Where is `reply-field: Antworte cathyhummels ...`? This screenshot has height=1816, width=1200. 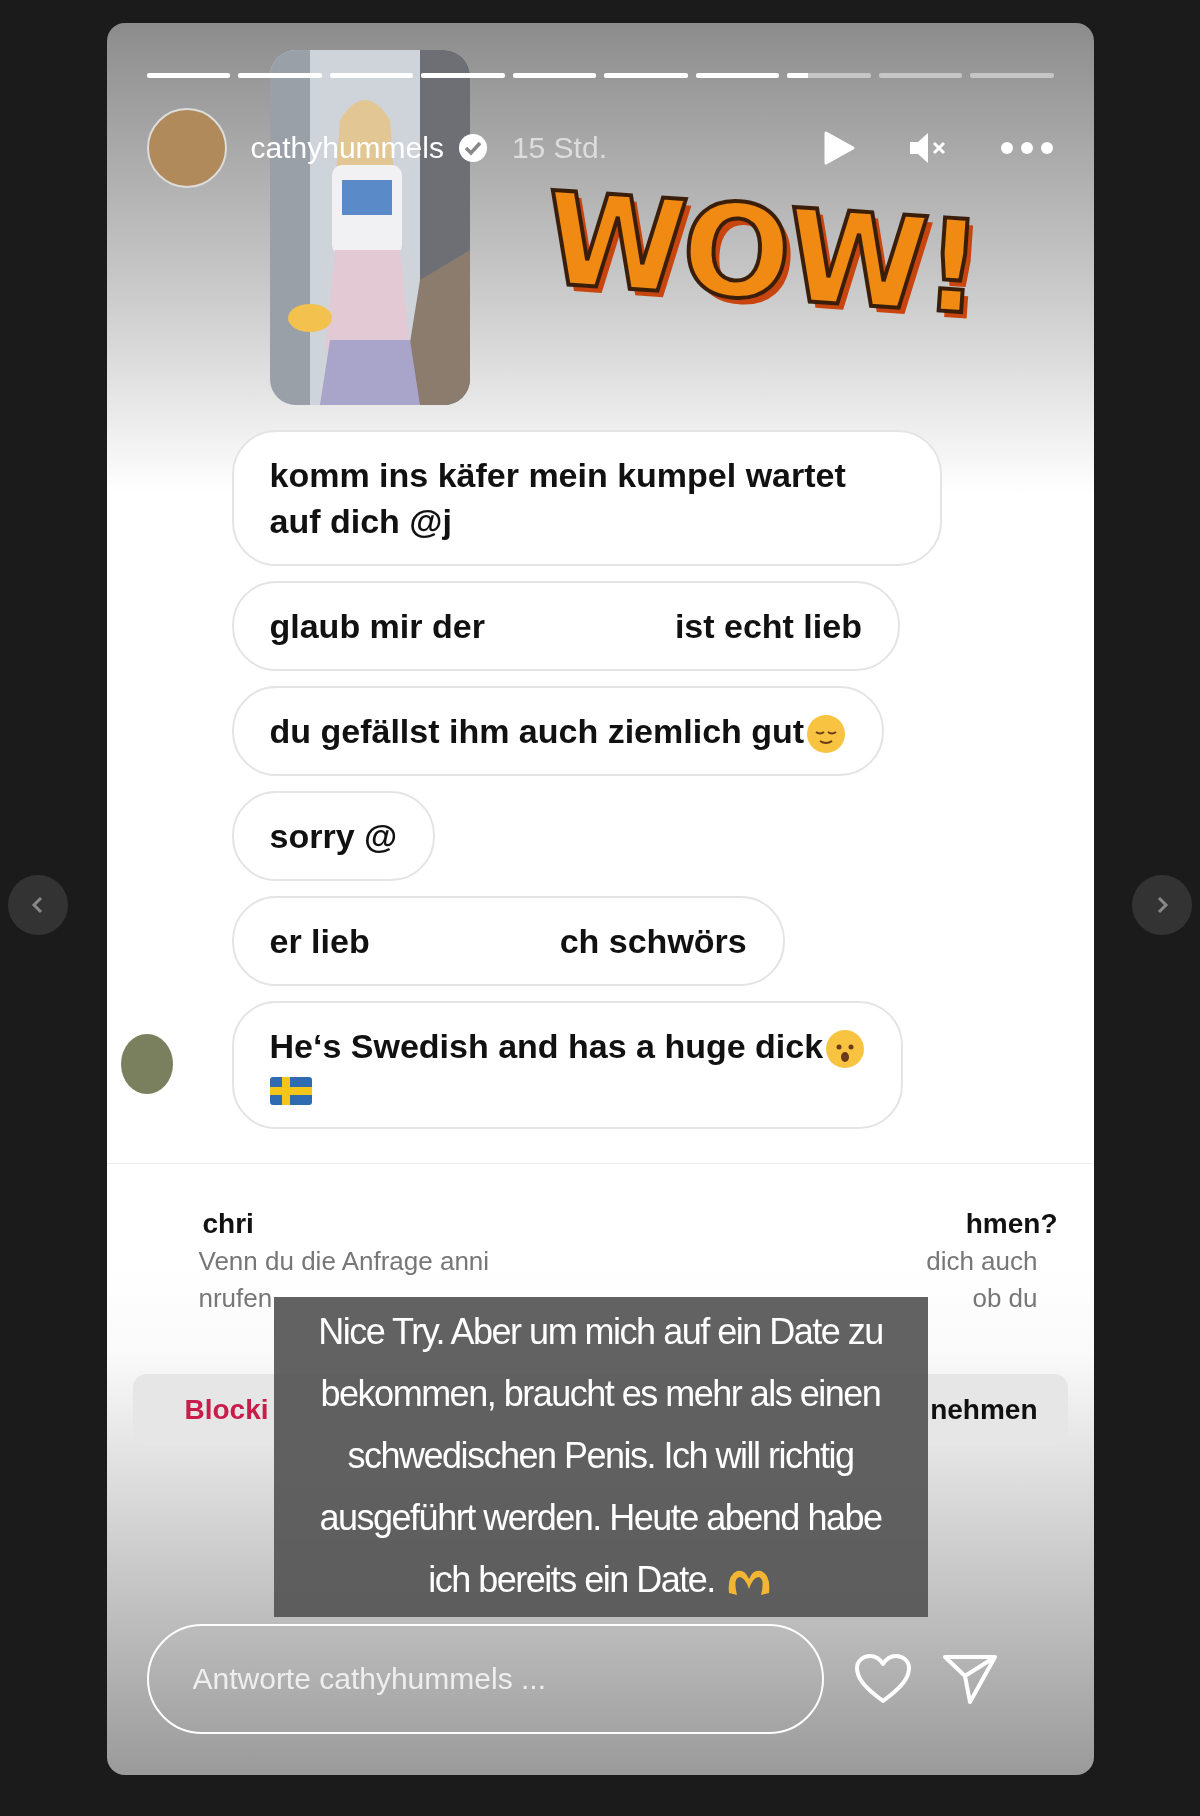 reply-field: Antworte cathyhummels ... is located at coordinates (485, 1679).